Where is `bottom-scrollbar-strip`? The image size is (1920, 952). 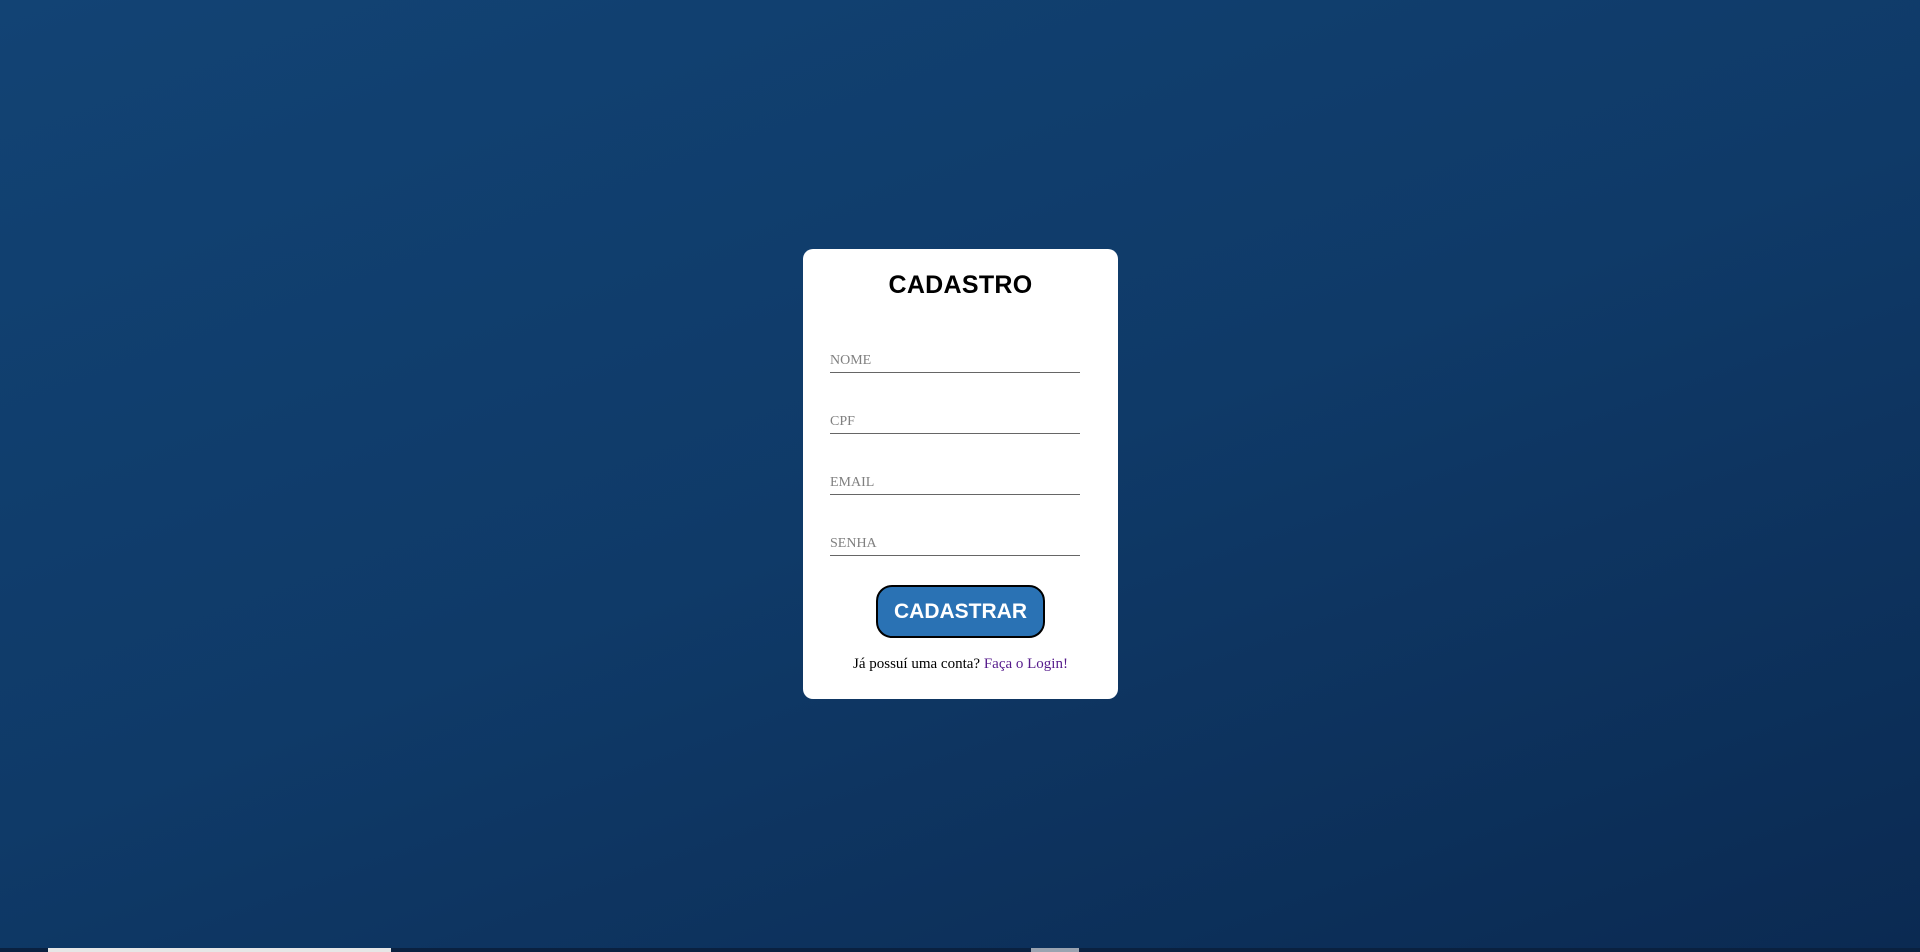 bottom-scrollbar-strip is located at coordinates (960, 950).